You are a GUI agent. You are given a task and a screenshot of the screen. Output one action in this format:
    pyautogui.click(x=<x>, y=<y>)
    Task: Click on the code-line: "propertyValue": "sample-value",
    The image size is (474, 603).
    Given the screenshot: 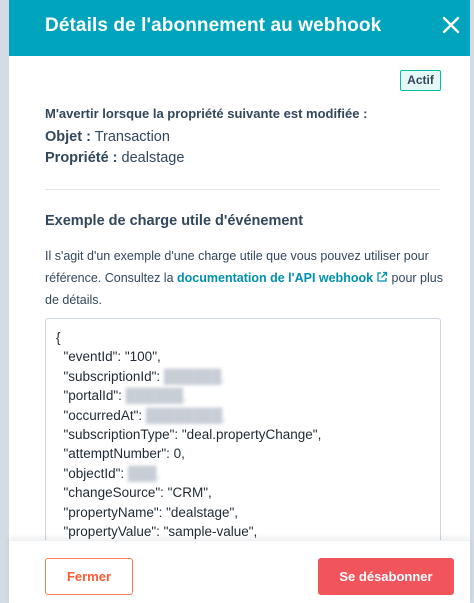 What is the action you would take?
    pyautogui.click(x=157, y=532)
    